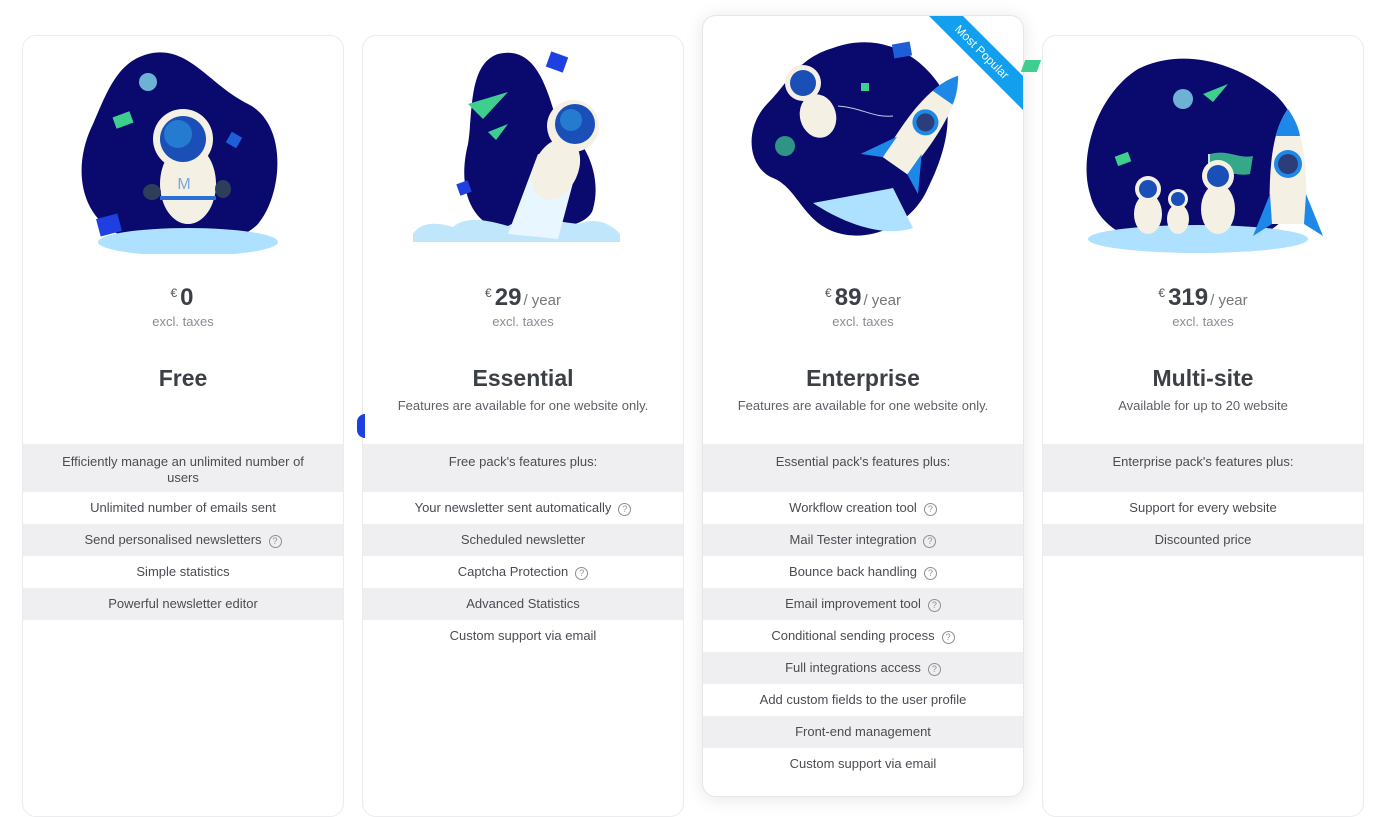  What do you see at coordinates (853, 635) in the screenshot?
I see `feature-label: Conditional sending process` at bounding box center [853, 635].